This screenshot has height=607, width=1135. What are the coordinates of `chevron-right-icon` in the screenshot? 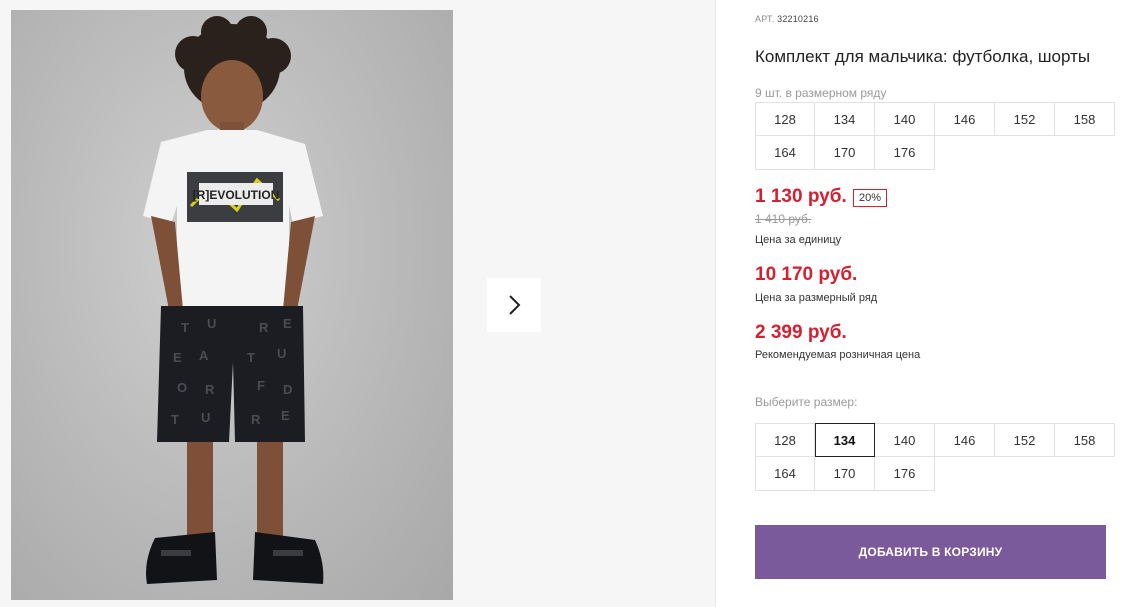 It's located at (515, 305).